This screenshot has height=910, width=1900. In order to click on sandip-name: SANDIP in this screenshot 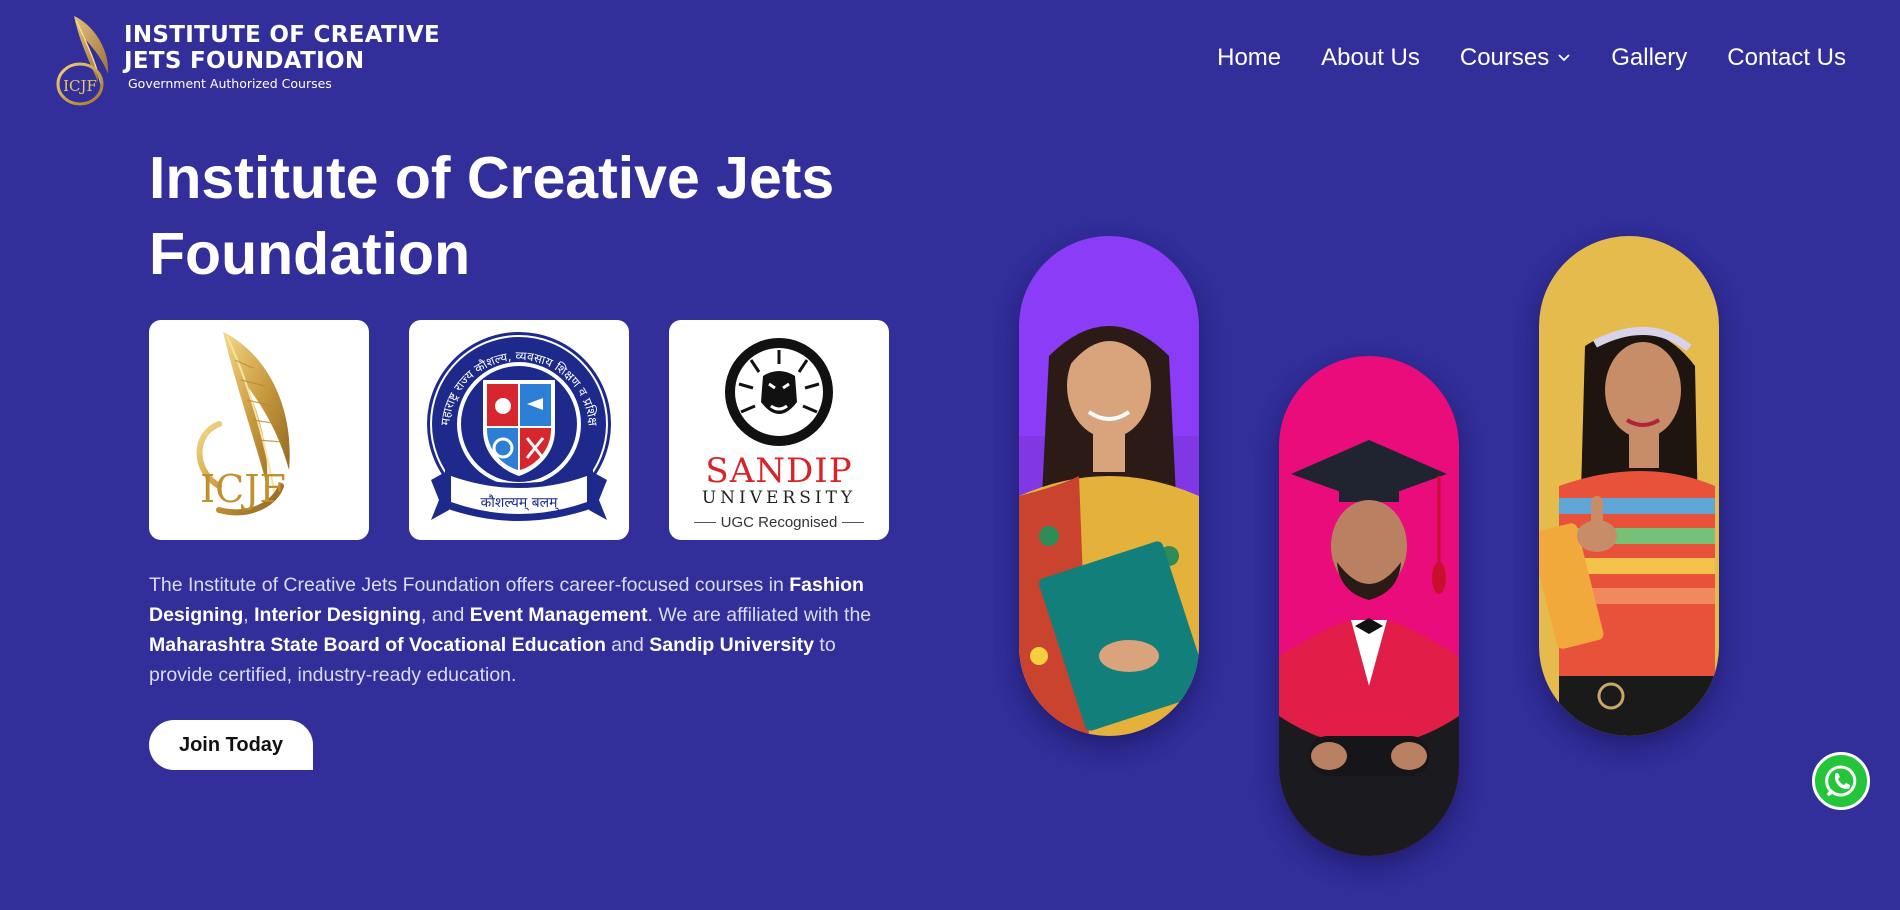, I will do `click(779, 470)`.